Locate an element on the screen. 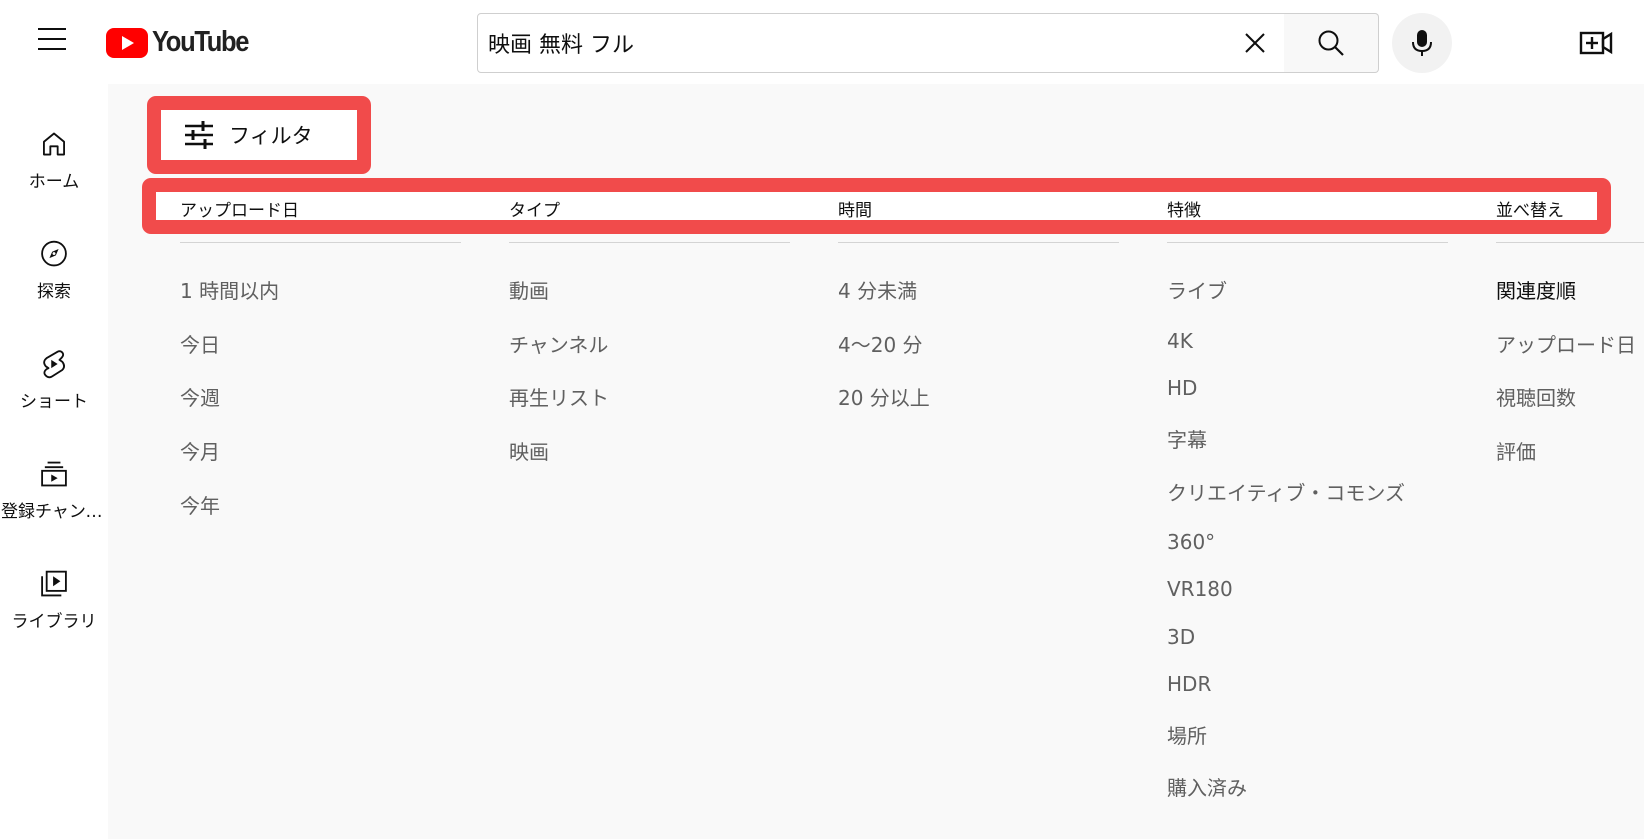 Image resolution: width=1644 pixels, height=839 pixels. masthead: YouTube is located at coordinates (822, 42).